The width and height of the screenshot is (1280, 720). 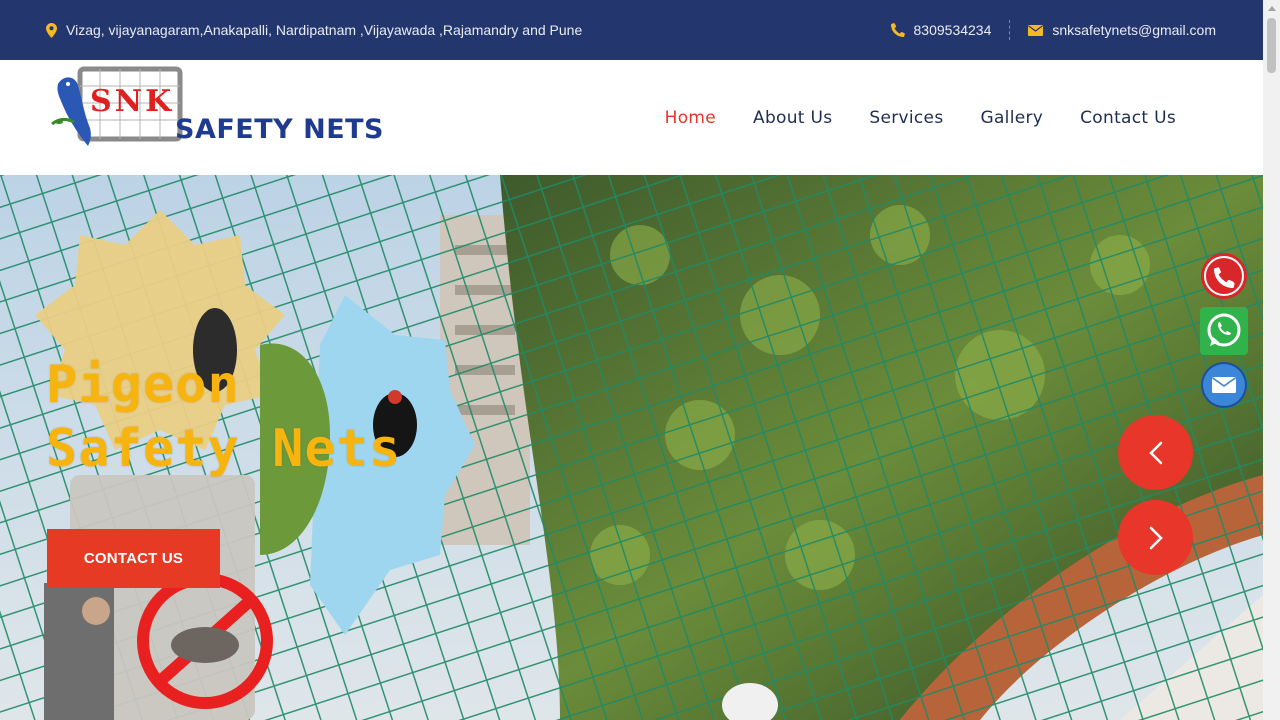 I want to click on phone-icon, so click(x=897, y=30).